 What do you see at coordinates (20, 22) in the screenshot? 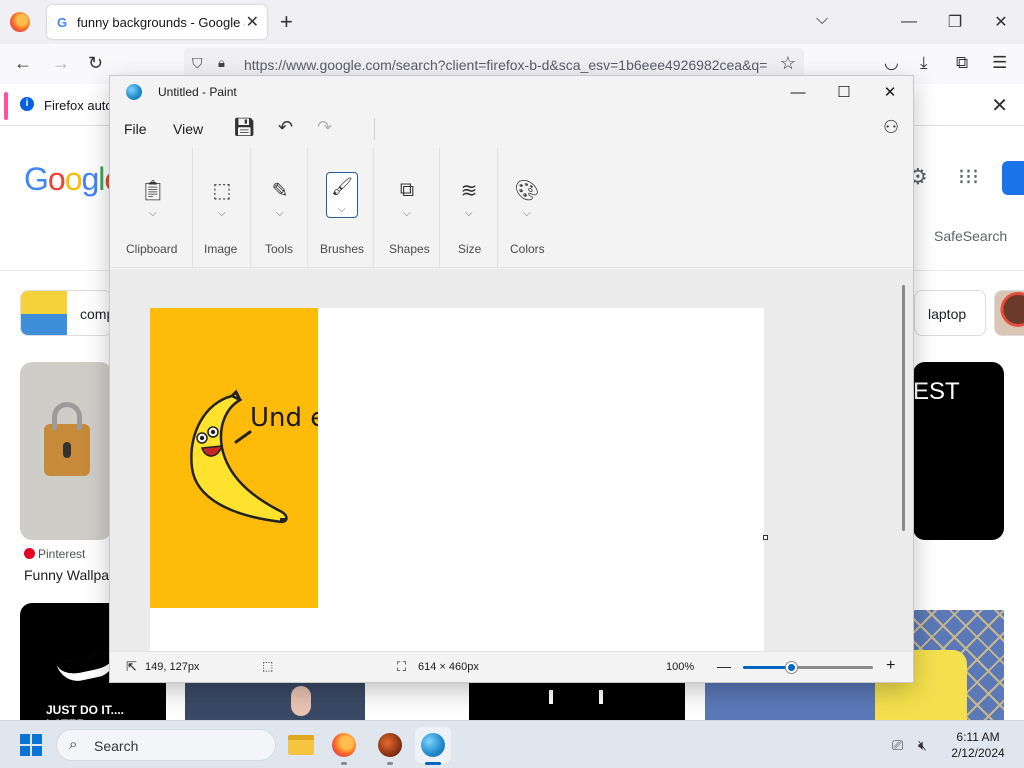
I see `firefox-logo-icon` at bounding box center [20, 22].